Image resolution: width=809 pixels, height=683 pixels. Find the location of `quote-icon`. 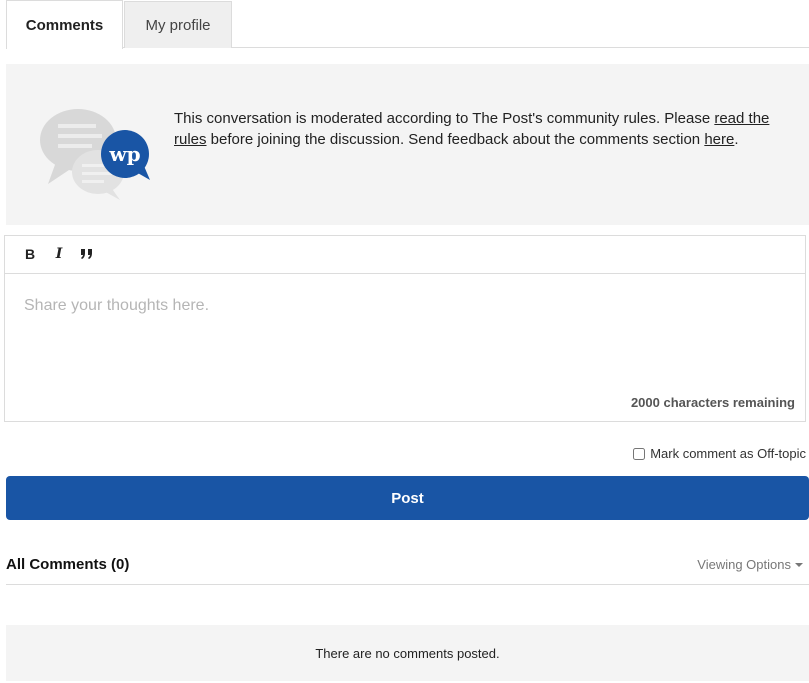

quote-icon is located at coordinates (86, 254).